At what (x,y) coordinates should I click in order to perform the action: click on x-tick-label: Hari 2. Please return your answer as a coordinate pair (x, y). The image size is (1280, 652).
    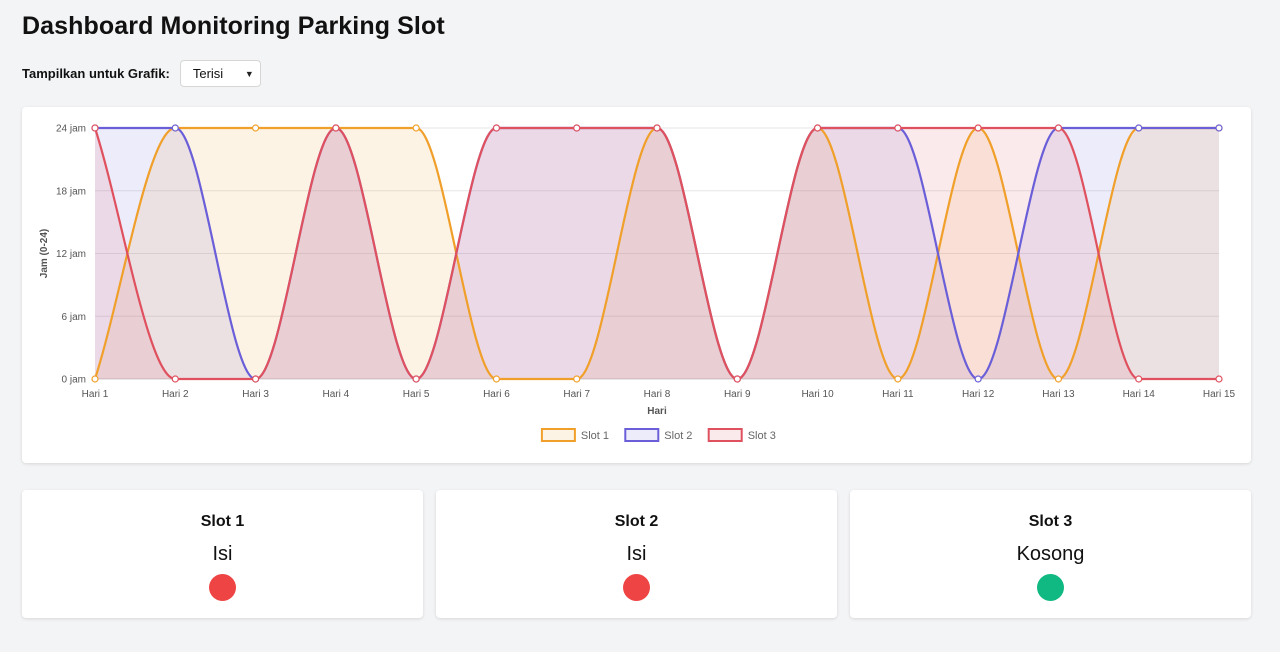
    Looking at the image, I should click on (175, 394).